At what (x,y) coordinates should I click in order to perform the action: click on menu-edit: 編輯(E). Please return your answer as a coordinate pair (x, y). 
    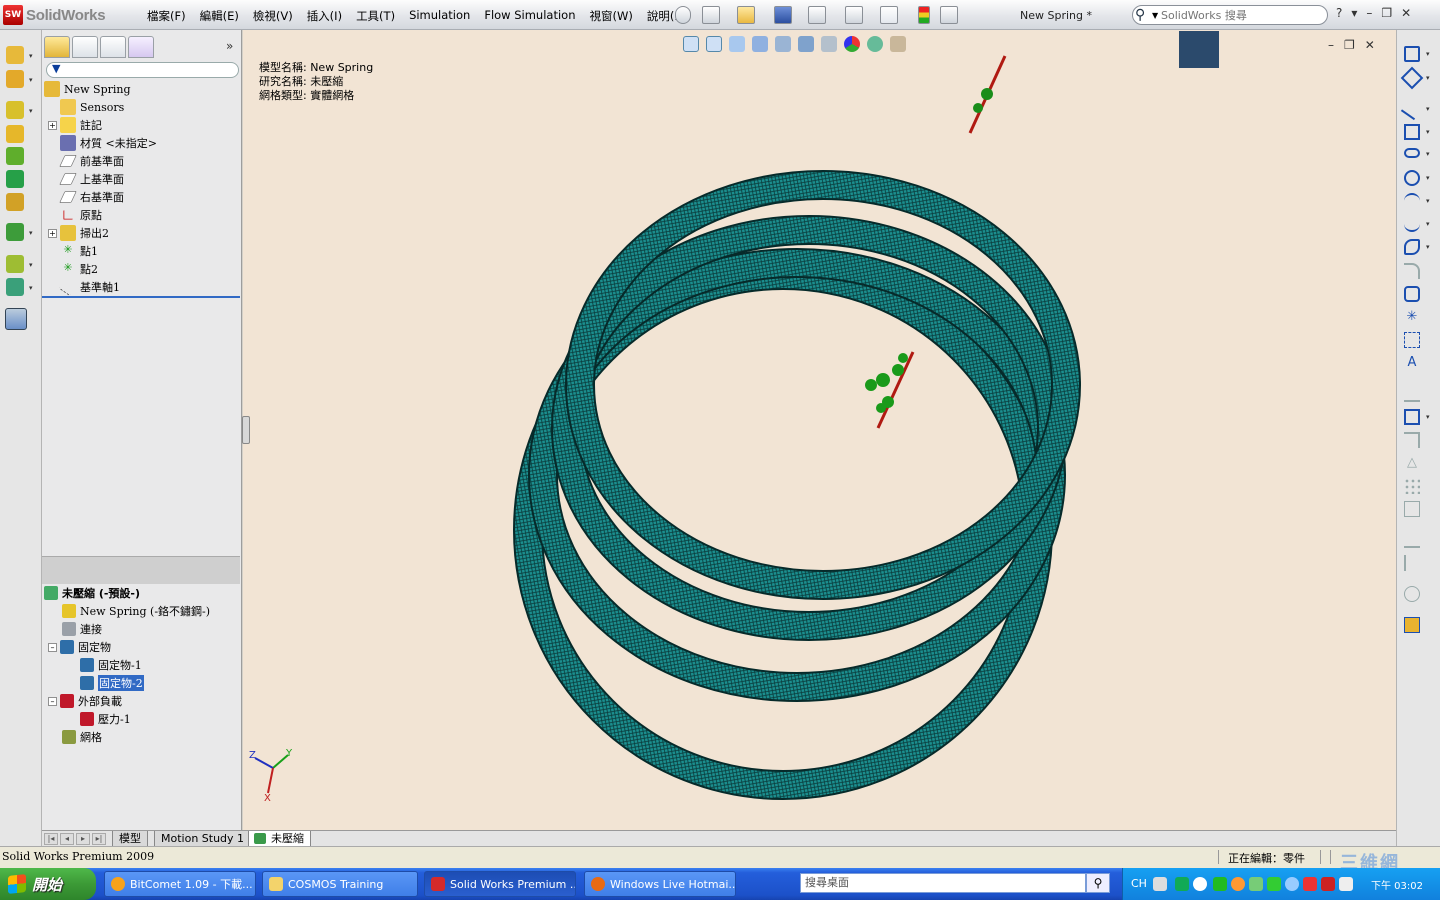
    Looking at the image, I should click on (219, 16).